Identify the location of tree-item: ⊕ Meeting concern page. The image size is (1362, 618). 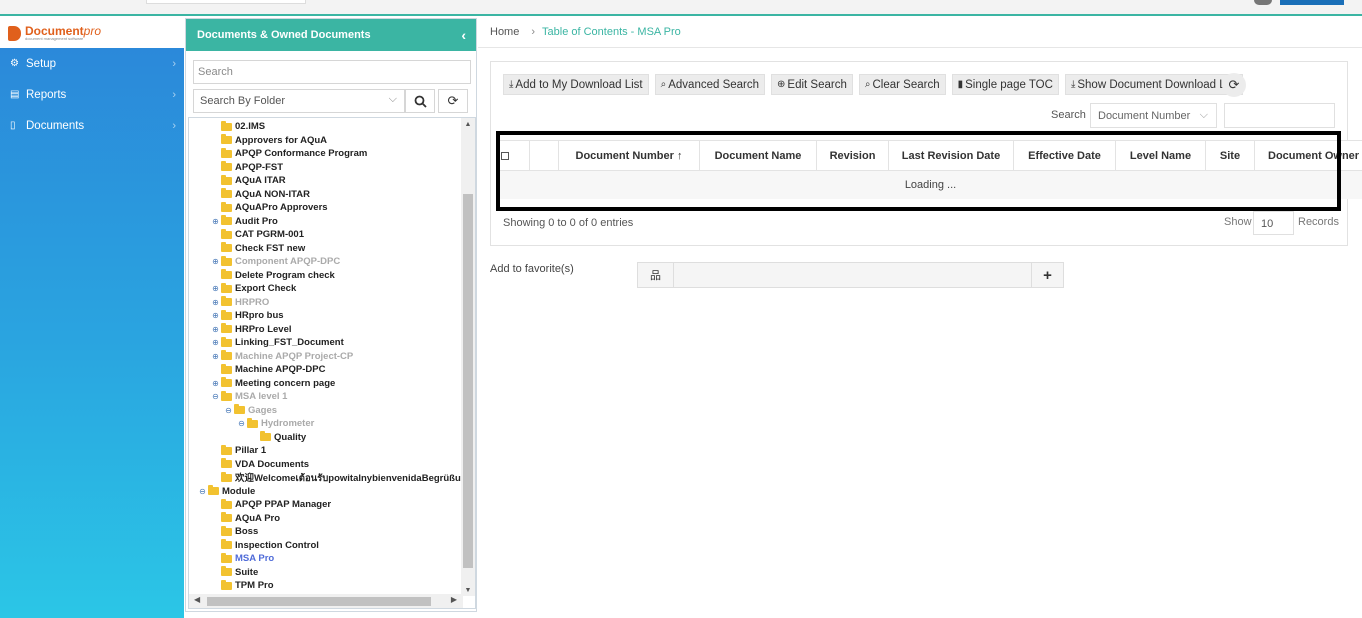
(325, 384).